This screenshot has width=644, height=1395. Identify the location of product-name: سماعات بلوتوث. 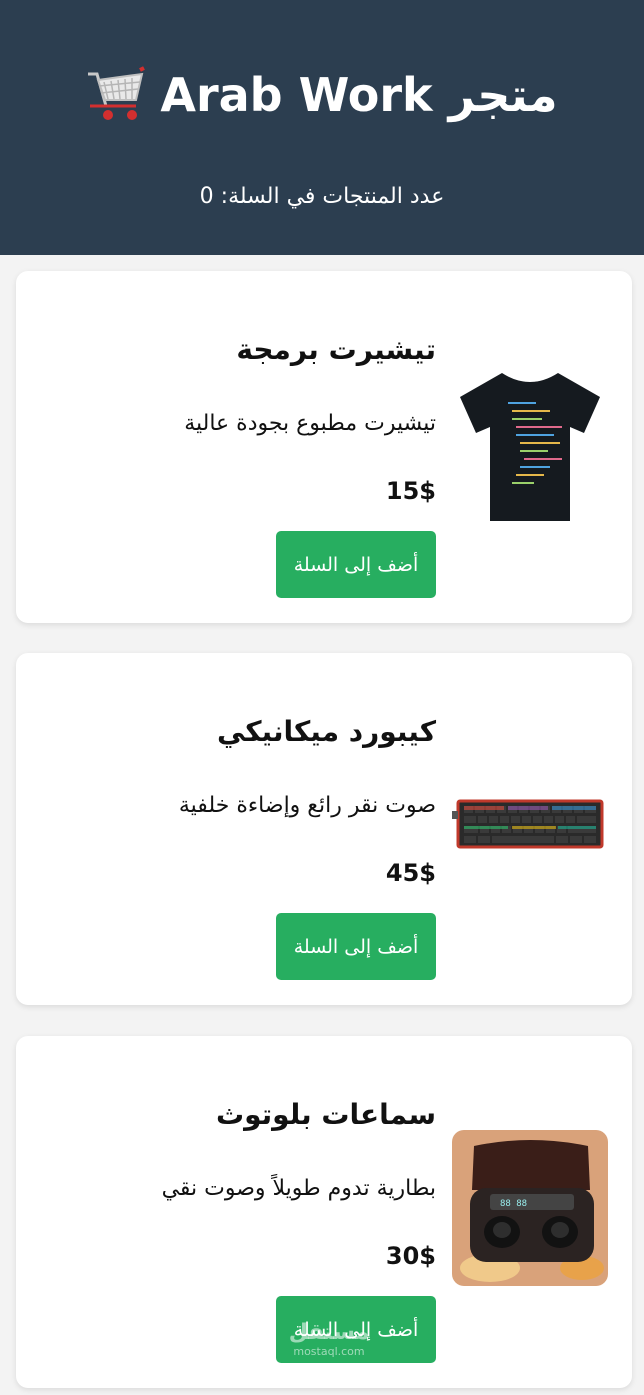
(325, 1114).